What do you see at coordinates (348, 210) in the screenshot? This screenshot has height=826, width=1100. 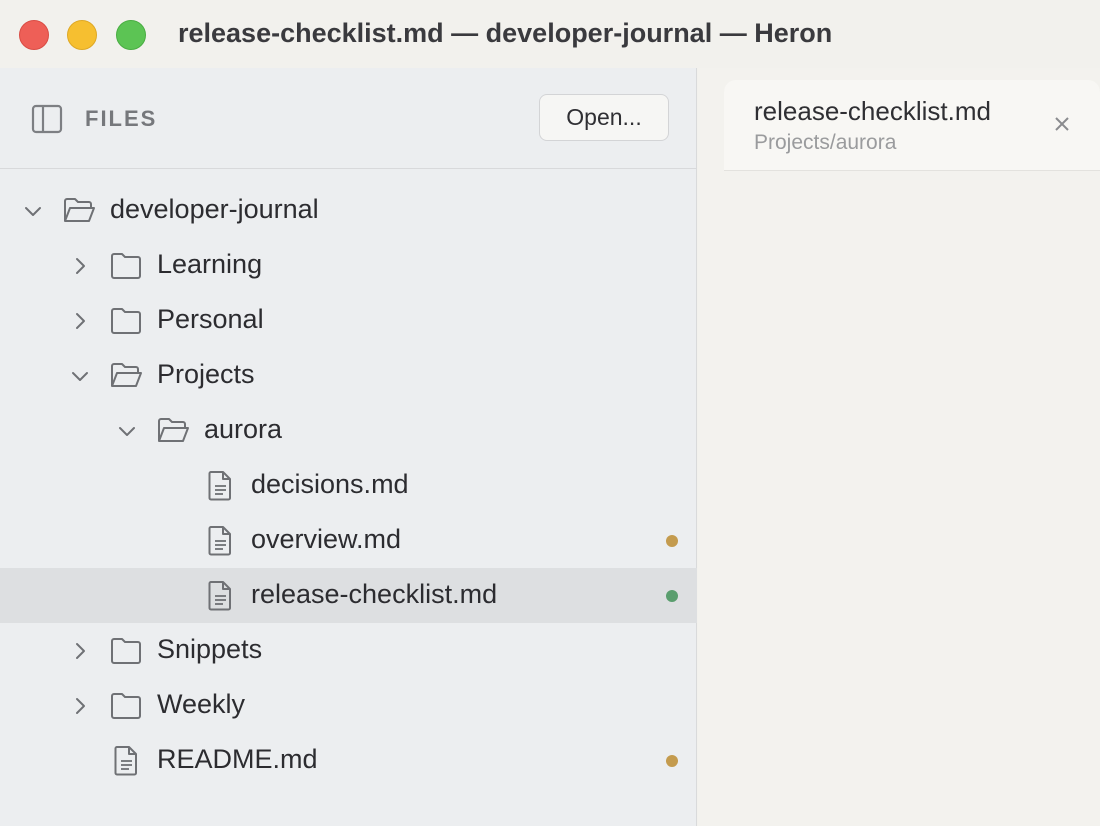 I see `tree-folder-row: developer-journal` at bounding box center [348, 210].